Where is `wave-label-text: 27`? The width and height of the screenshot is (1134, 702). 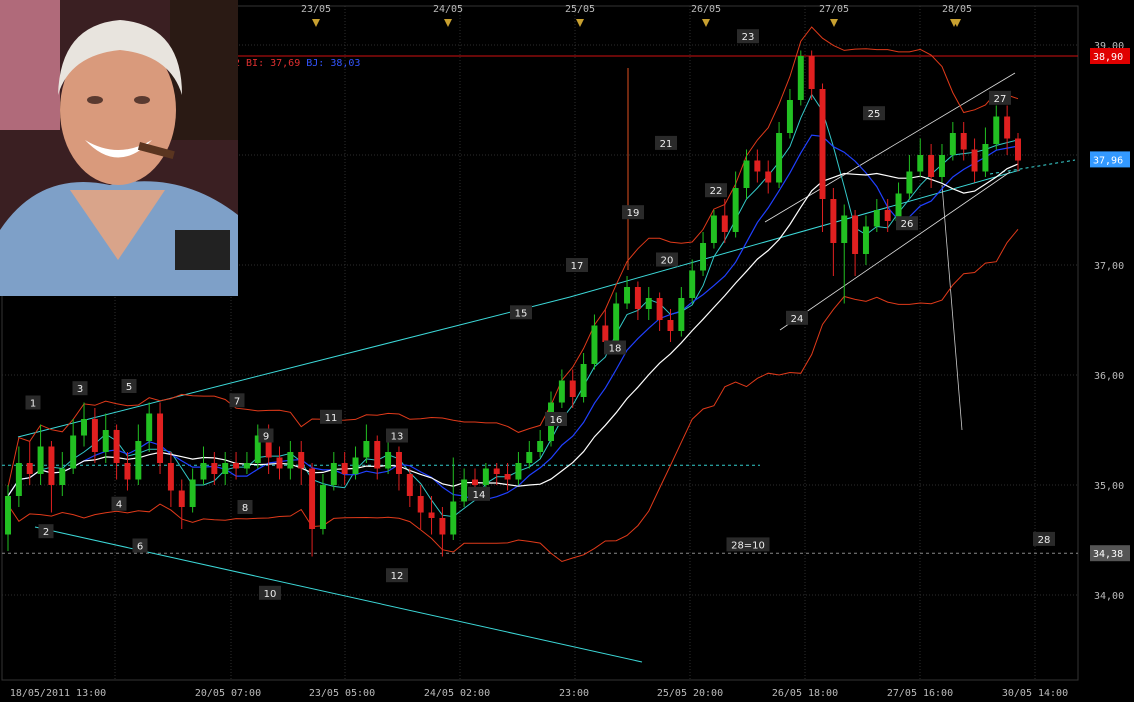 wave-label-text: 27 is located at coordinates (1000, 99).